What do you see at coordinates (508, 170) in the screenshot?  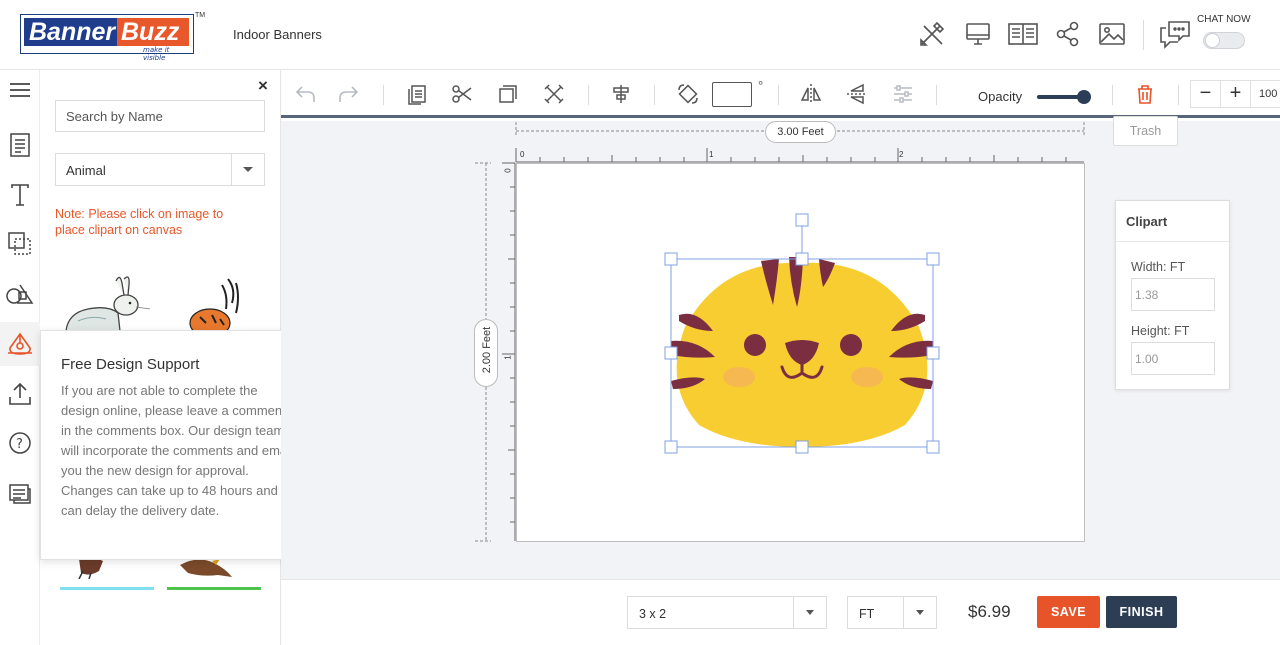 I see `ruler-y-label: 0` at bounding box center [508, 170].